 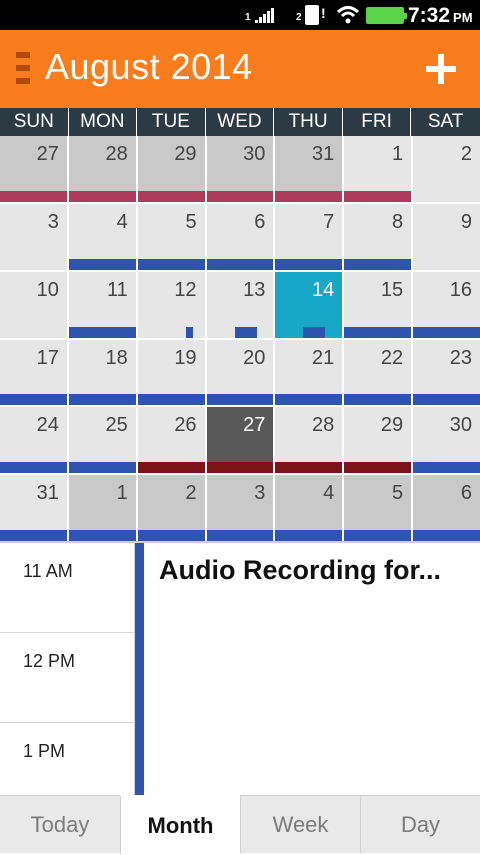 What do you see at coordinates (441, 69) in the screenshot?
I see `add-event-button` at bounding box center [441, 69].